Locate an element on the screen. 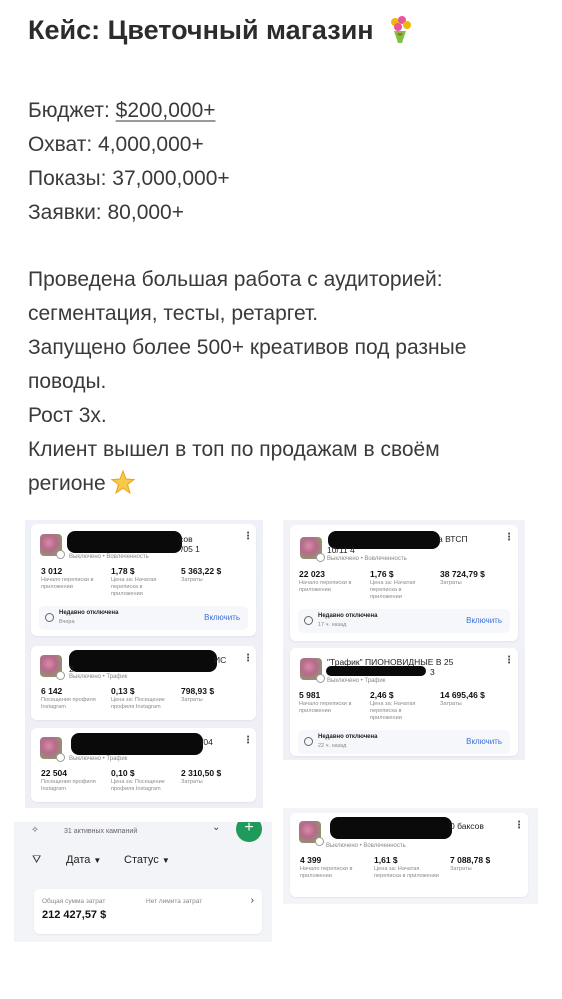  total-label: Общая сумма затрат is located at coordinates (74, 901).